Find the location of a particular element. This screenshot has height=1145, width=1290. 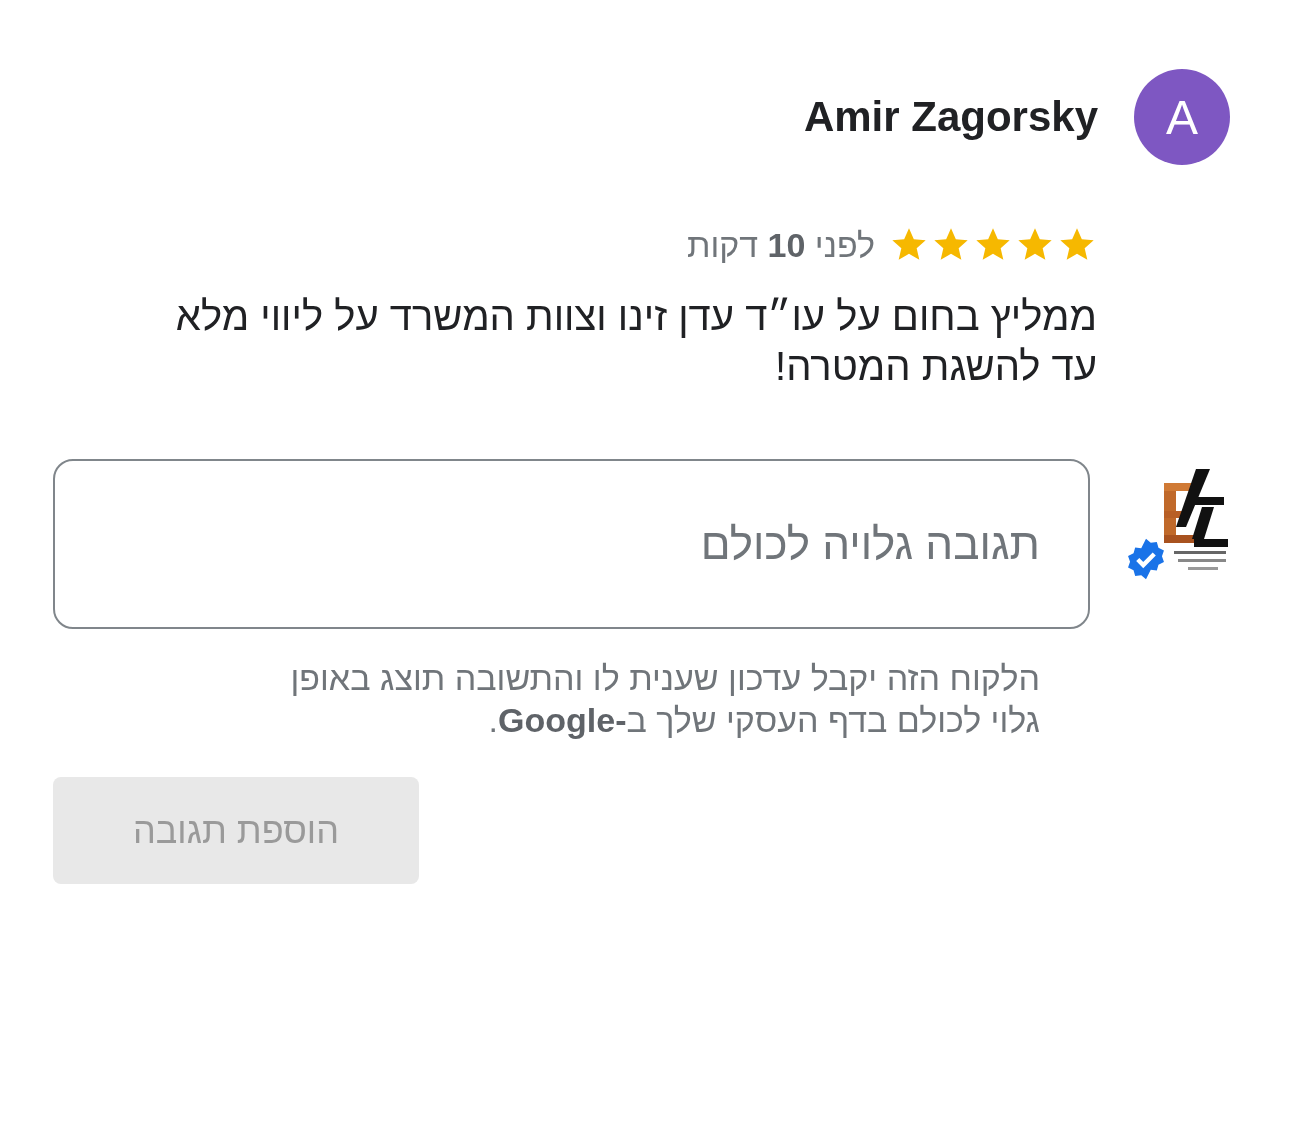

avatar: A is located at coordinates (1182, 117).